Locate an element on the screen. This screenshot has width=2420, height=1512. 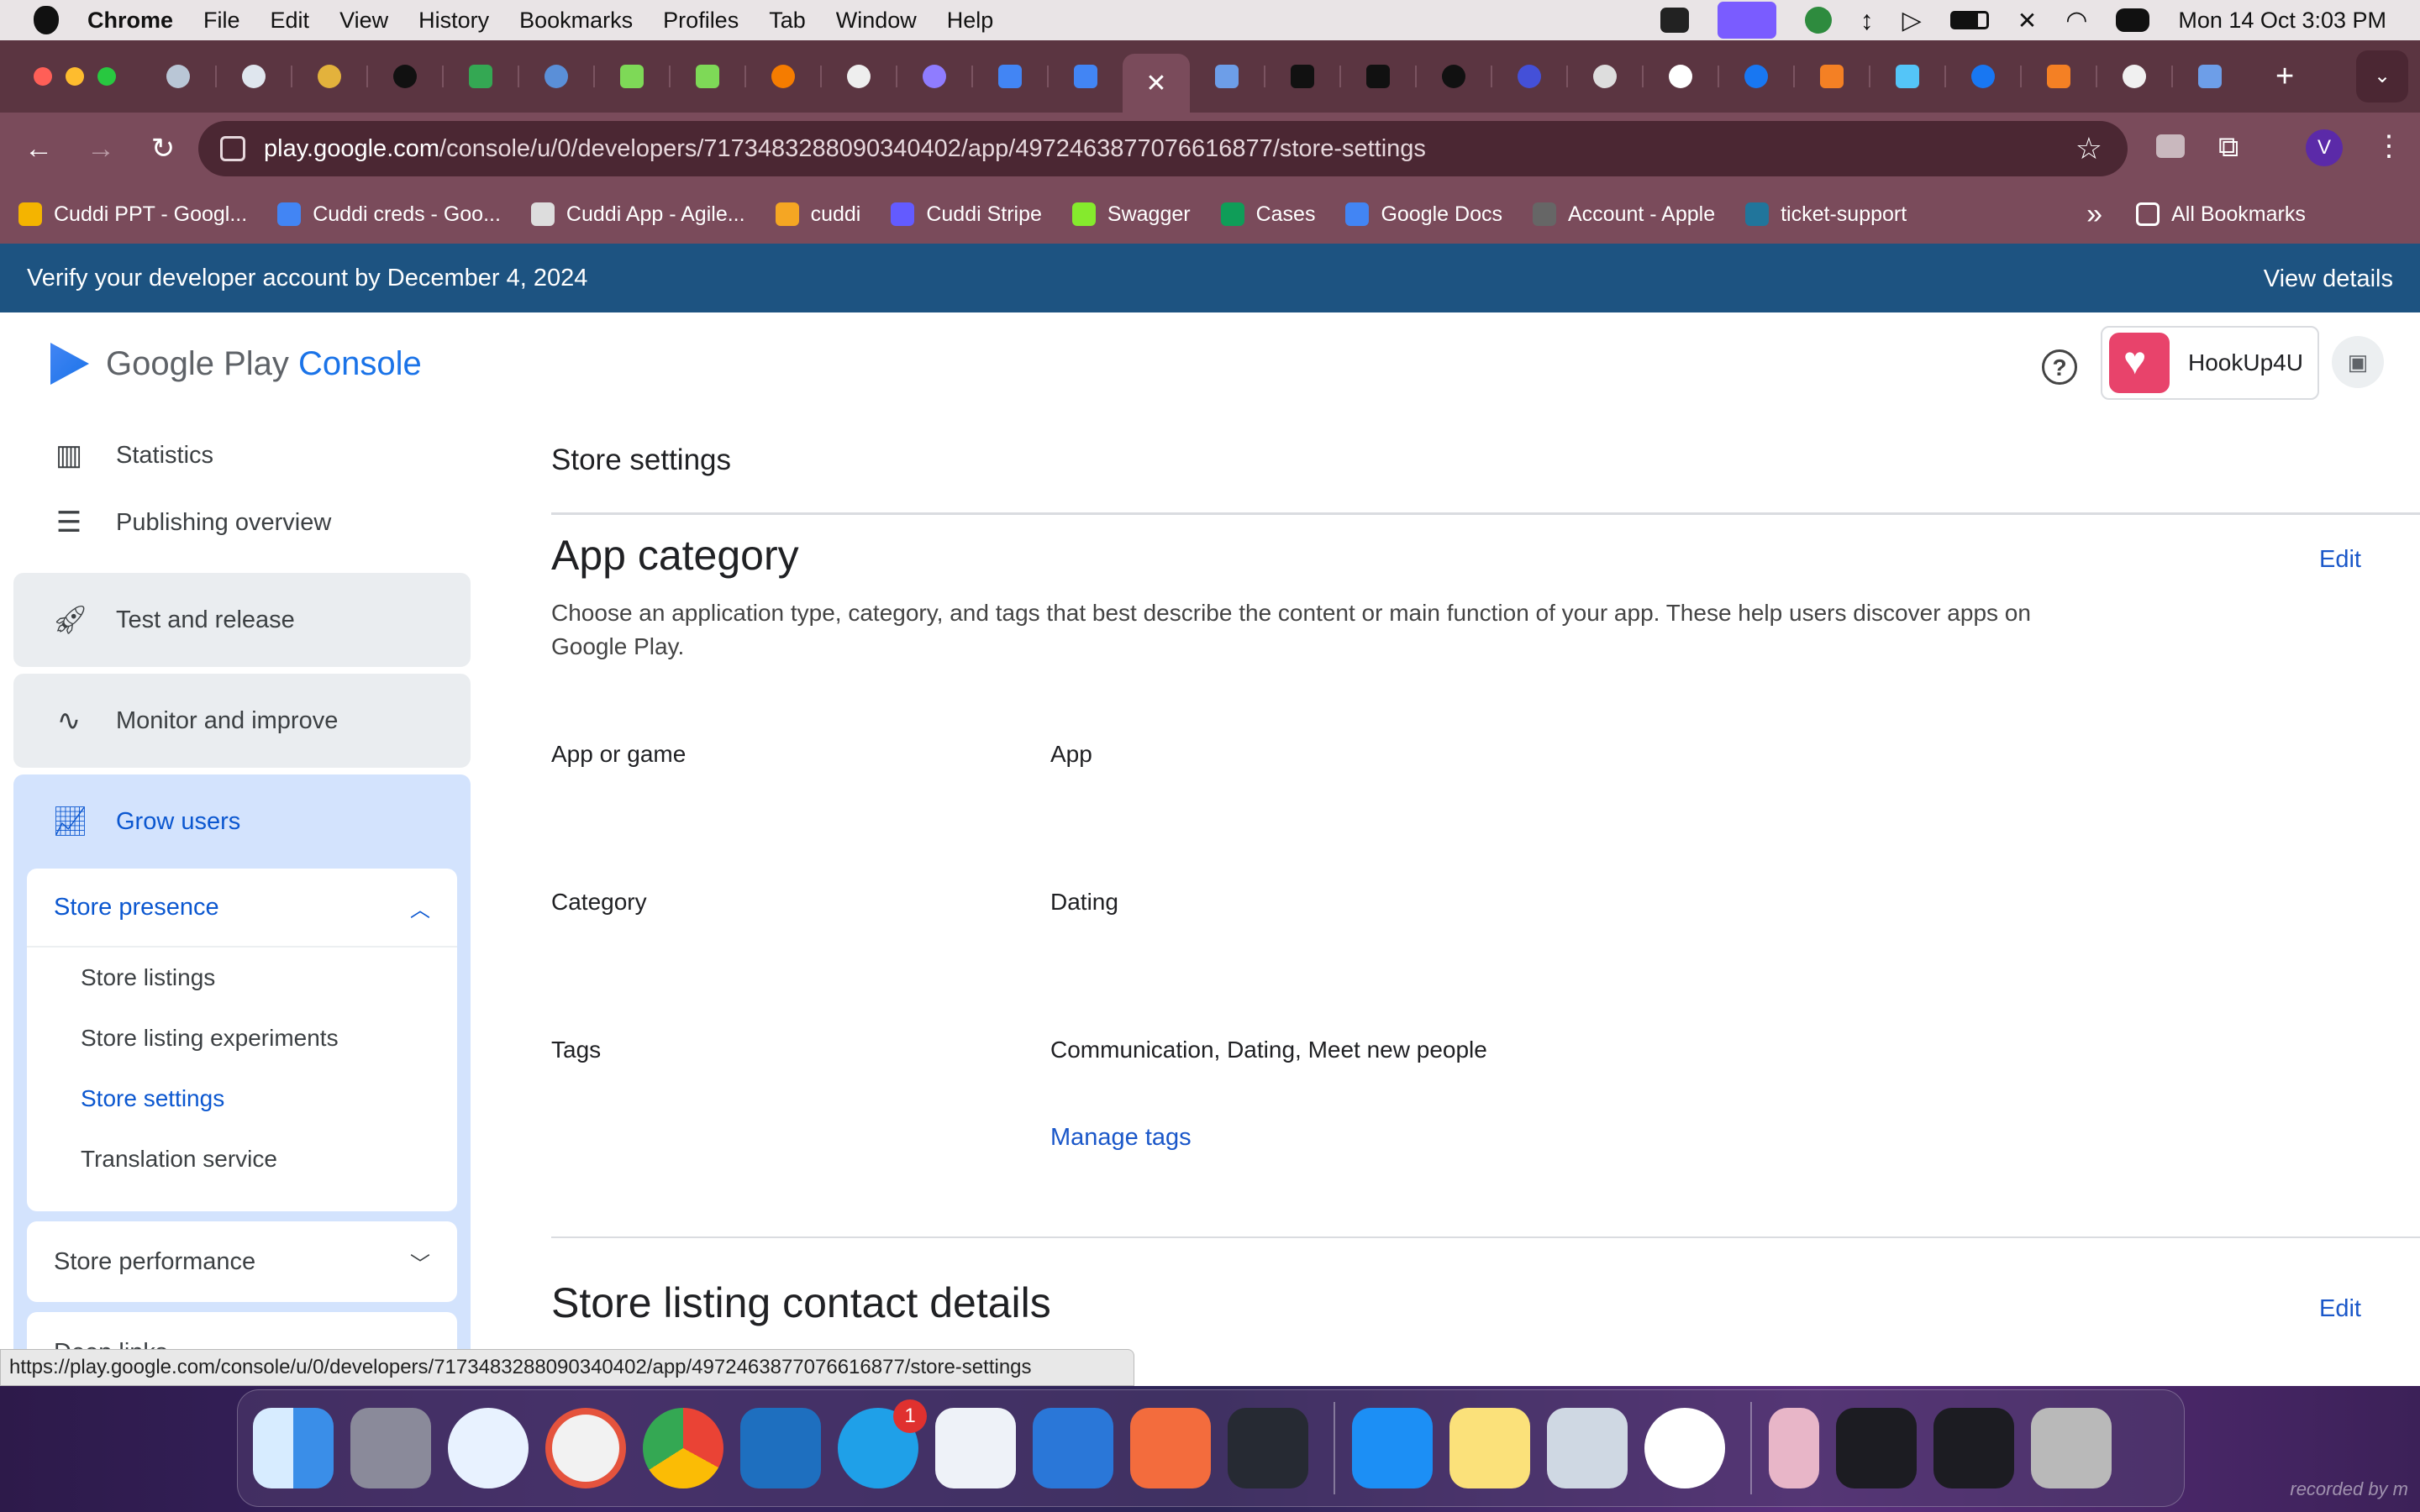
menu-view: View is located at coordinates (363, 21).